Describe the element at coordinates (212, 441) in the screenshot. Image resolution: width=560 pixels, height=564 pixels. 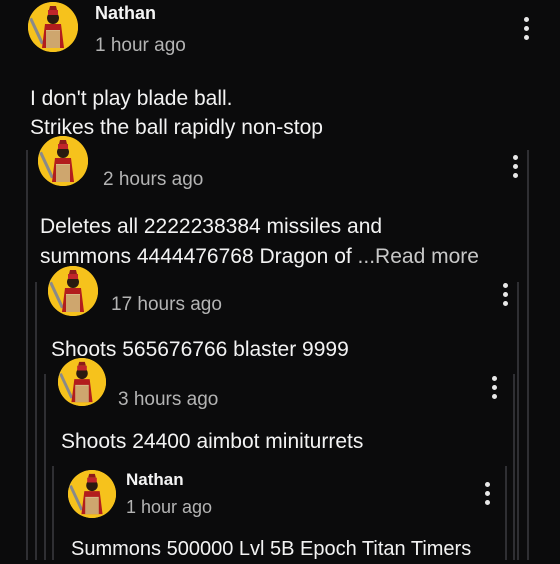
I see `comment-text-line: Shoots 24400 aimbot miniturrets` at that location.